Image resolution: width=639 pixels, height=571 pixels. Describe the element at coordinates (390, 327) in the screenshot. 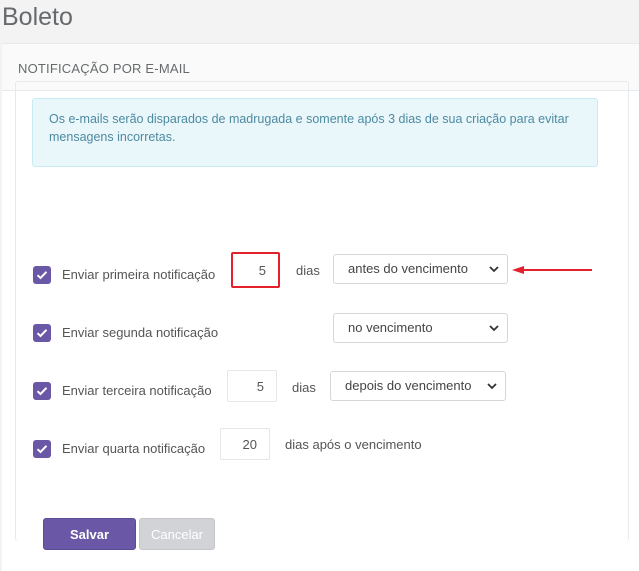

I see `second-notification-when-value: no vencimento` at that location.